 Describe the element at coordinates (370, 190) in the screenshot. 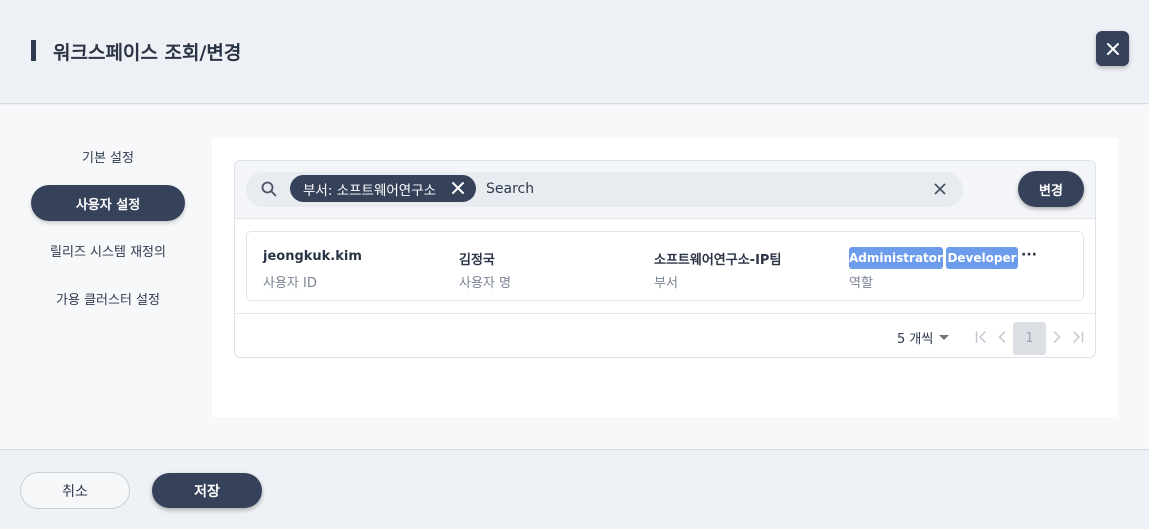

I see `filter-chip-label: 부서: 소프트웨어연구소` at that location.